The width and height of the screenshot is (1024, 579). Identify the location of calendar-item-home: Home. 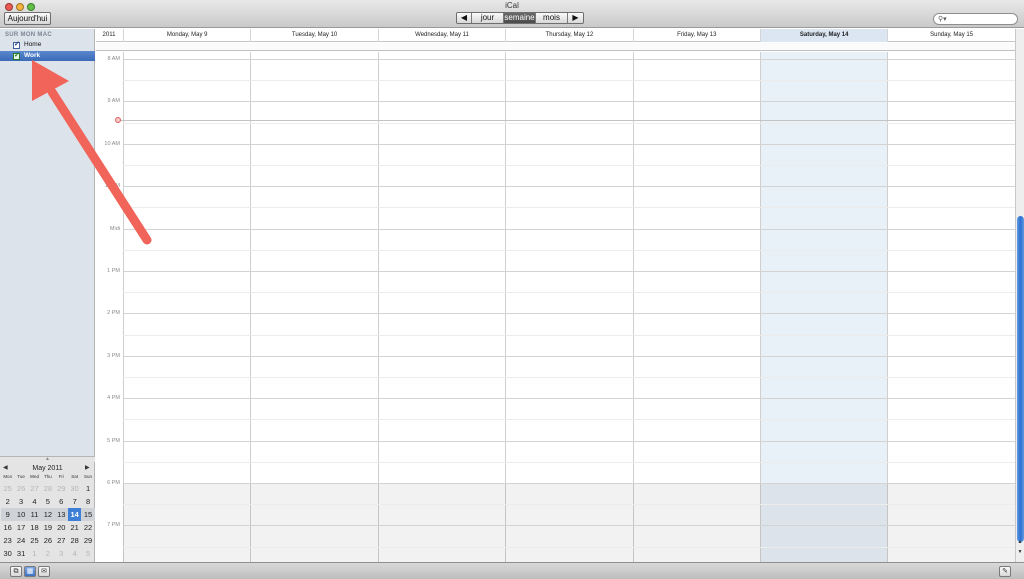
(47, 45).